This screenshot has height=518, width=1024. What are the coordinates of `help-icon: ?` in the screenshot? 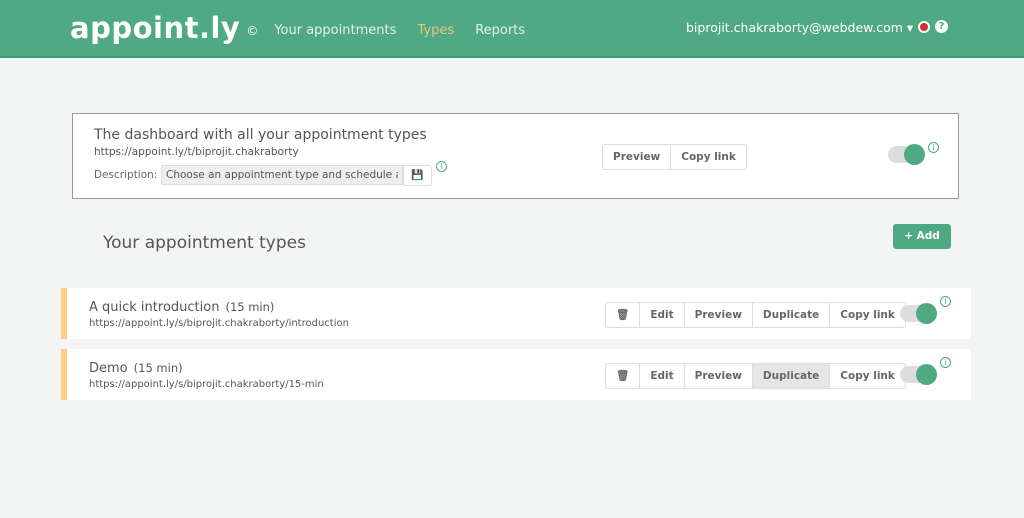 It's located at (941, 26).